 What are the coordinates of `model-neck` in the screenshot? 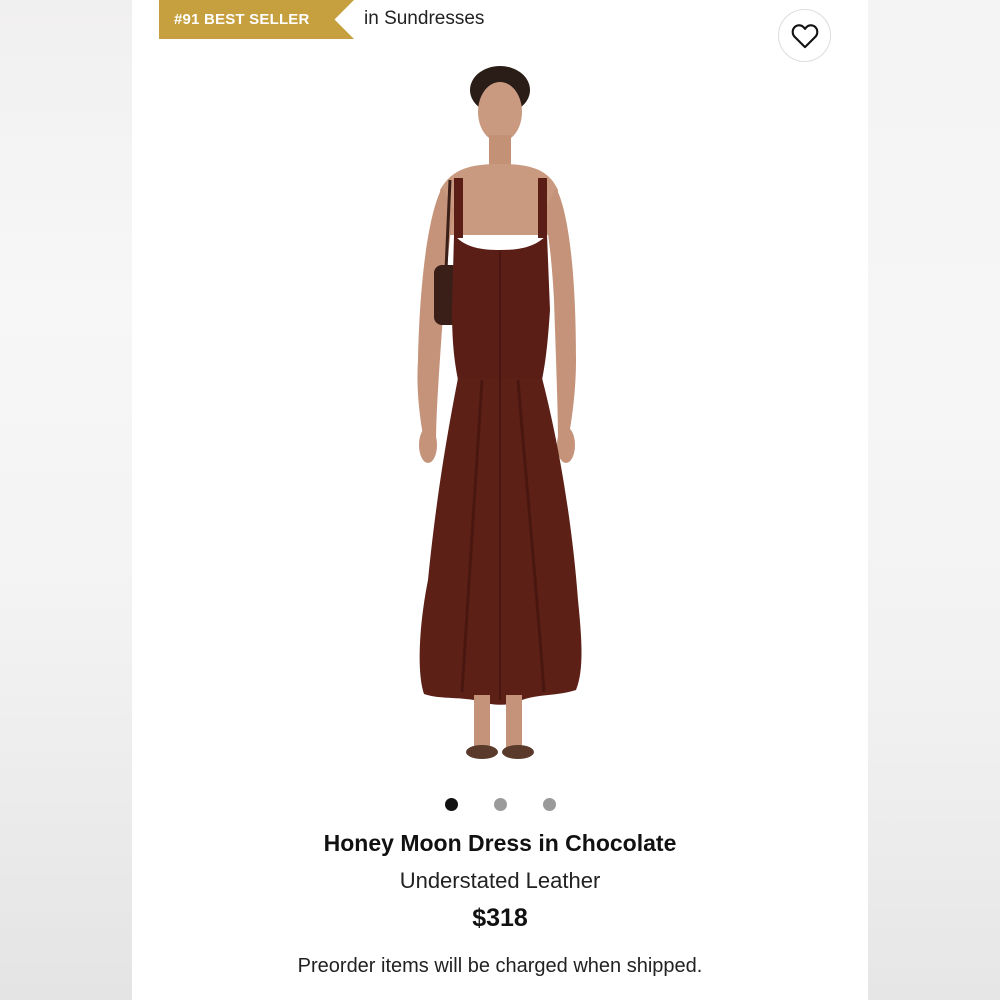 It's located at (500, 150).